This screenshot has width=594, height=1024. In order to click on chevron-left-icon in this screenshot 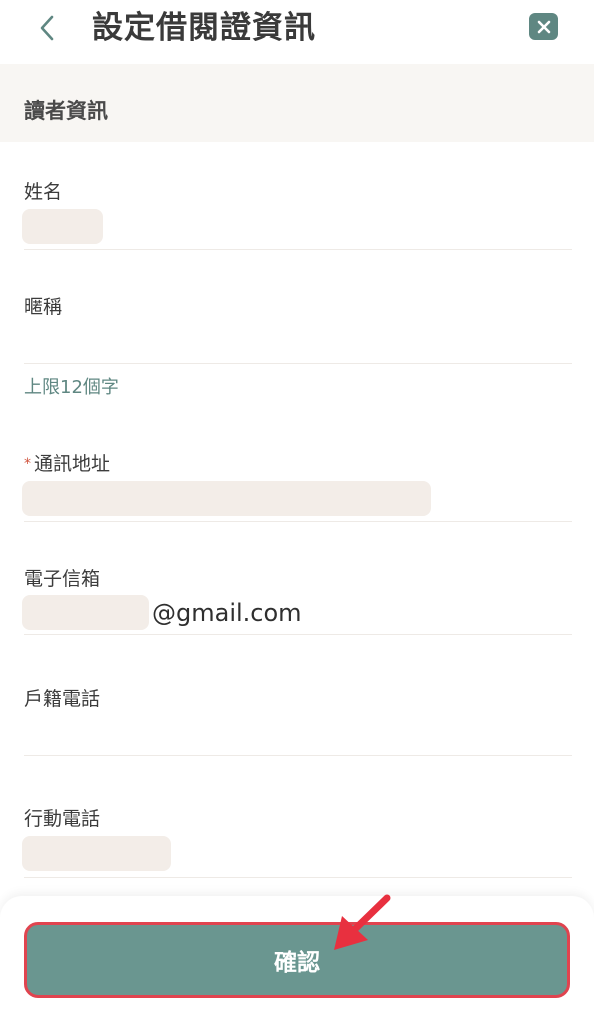, I will do `click(47, 28)`.